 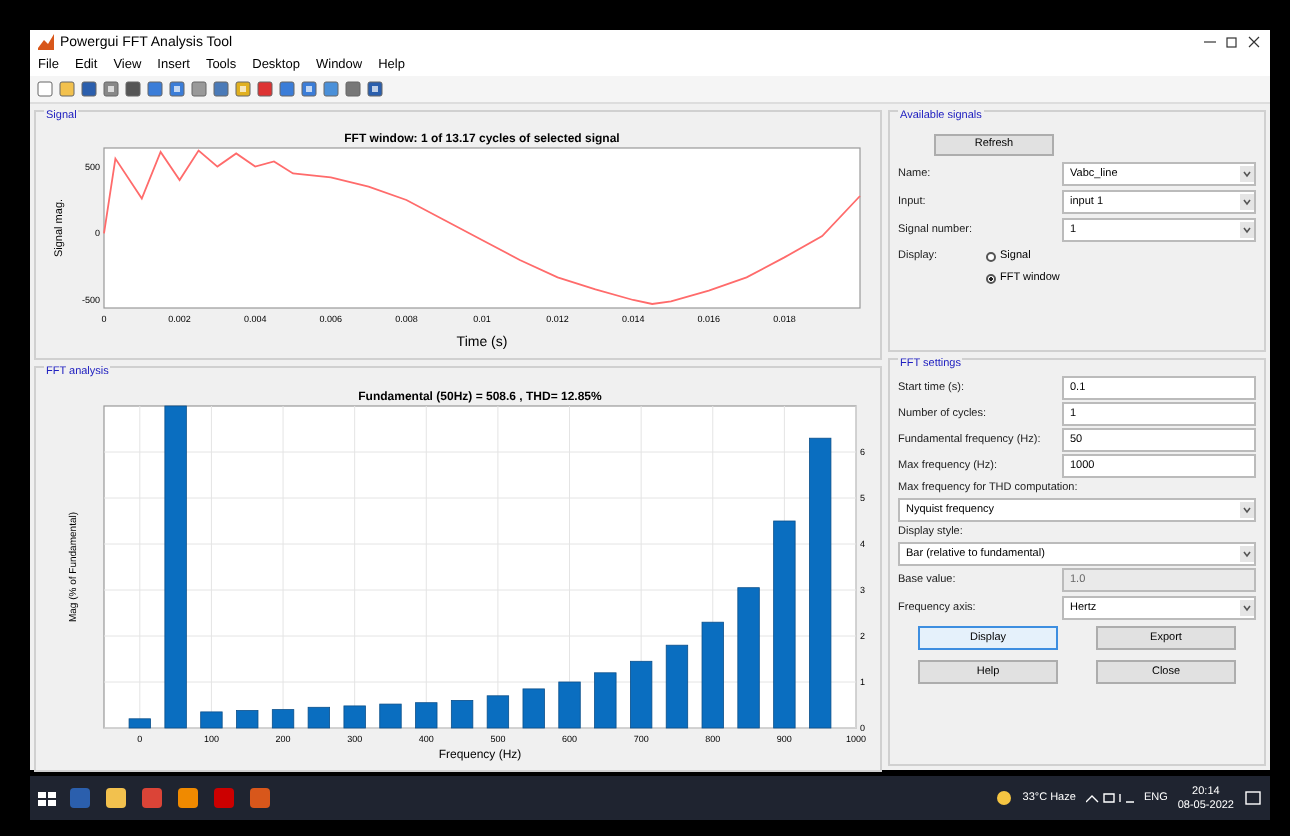 I want to click on notification-icon, so click(x=1253, y=798).